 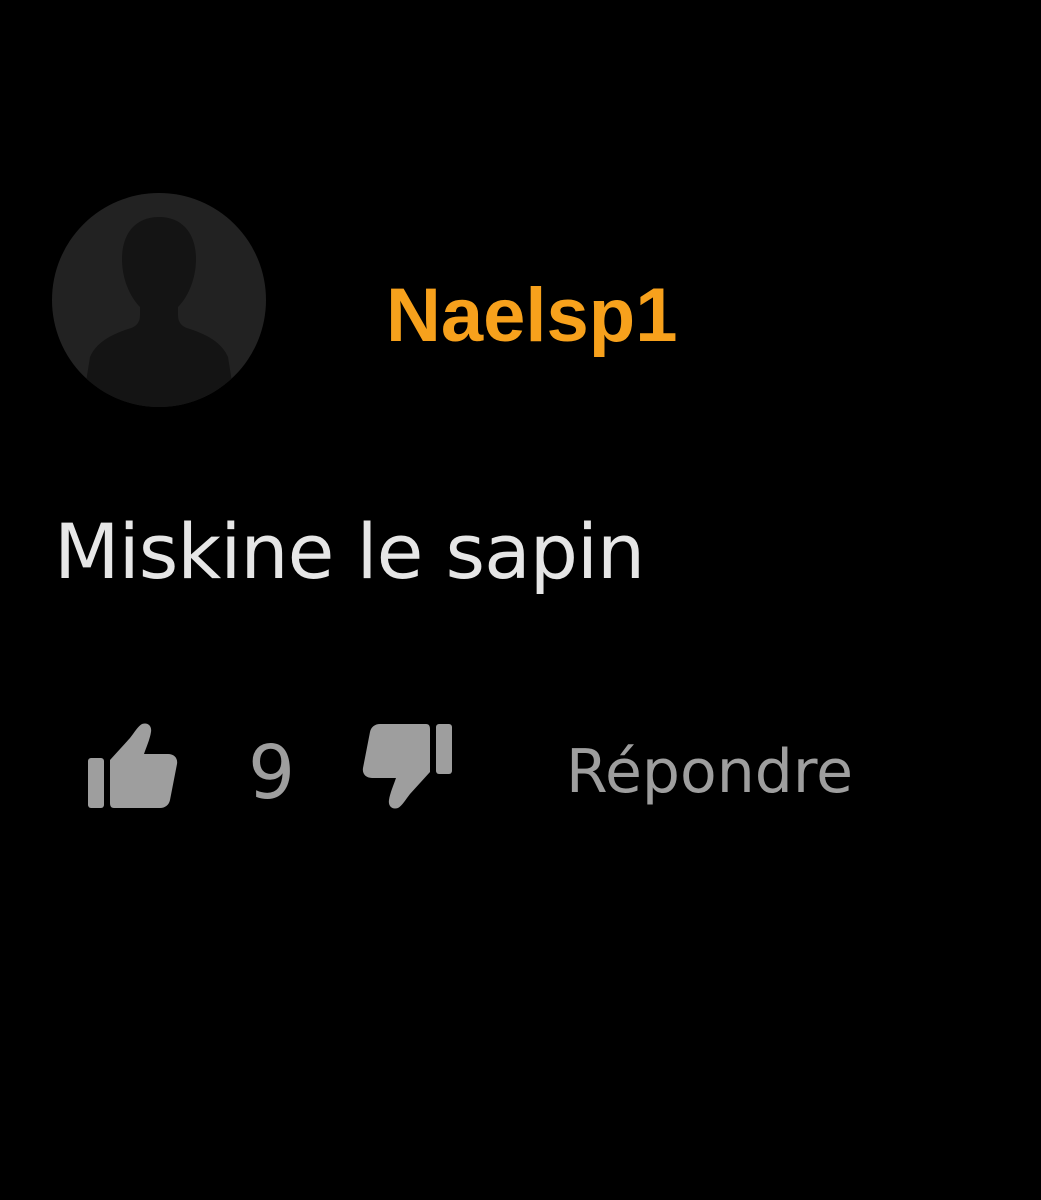 I want to click on thumbs-up-icon, so click(x=133, y=765).